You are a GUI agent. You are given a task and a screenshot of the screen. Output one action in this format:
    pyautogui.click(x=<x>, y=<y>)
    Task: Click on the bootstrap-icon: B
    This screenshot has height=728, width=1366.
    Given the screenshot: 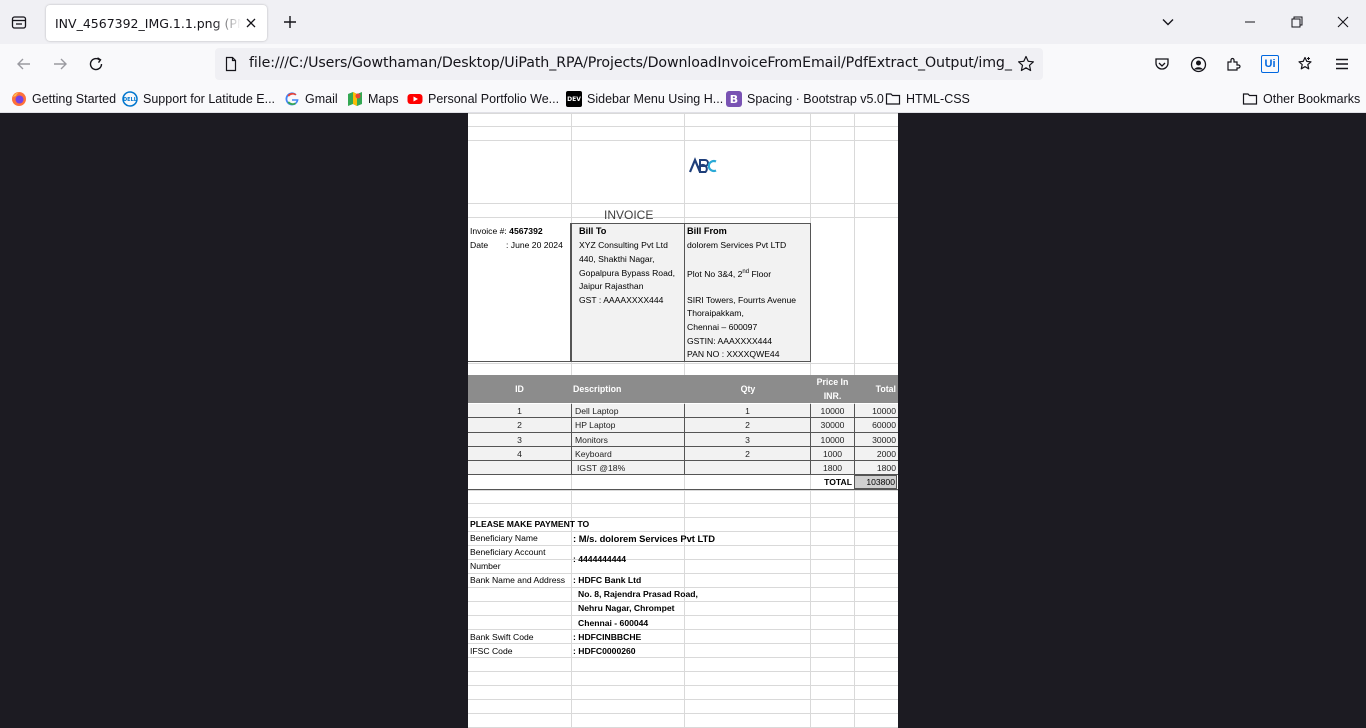 What is the action you would take?
    pyautogui.click(x=734, y=99)
    